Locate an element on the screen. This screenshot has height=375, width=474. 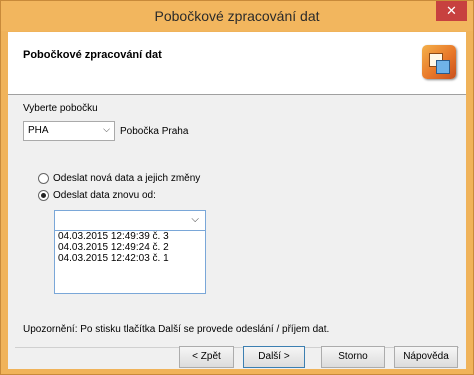
list-item: 04.03.2015 12:49:24 č. 2 is located at coordinates (130, 247).